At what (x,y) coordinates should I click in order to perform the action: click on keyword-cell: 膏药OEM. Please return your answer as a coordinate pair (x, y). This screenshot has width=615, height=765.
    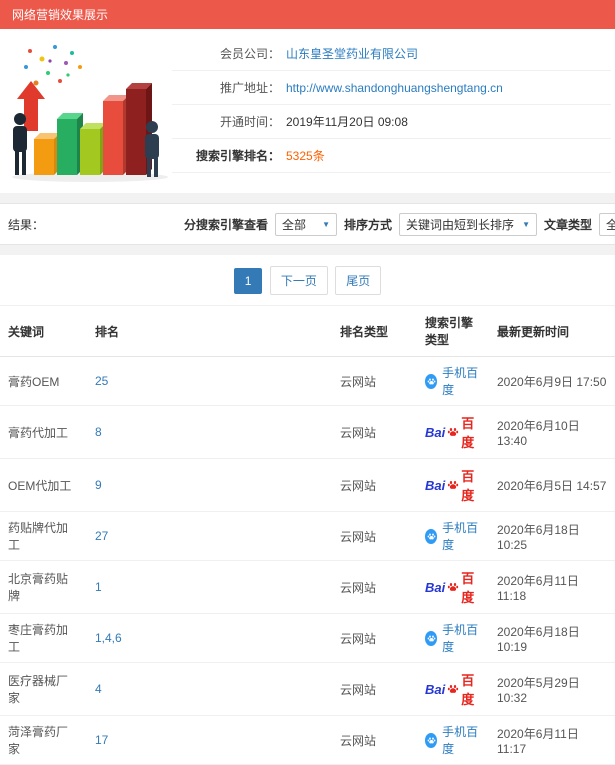
    Looking at the image, I should click on (43, 381).